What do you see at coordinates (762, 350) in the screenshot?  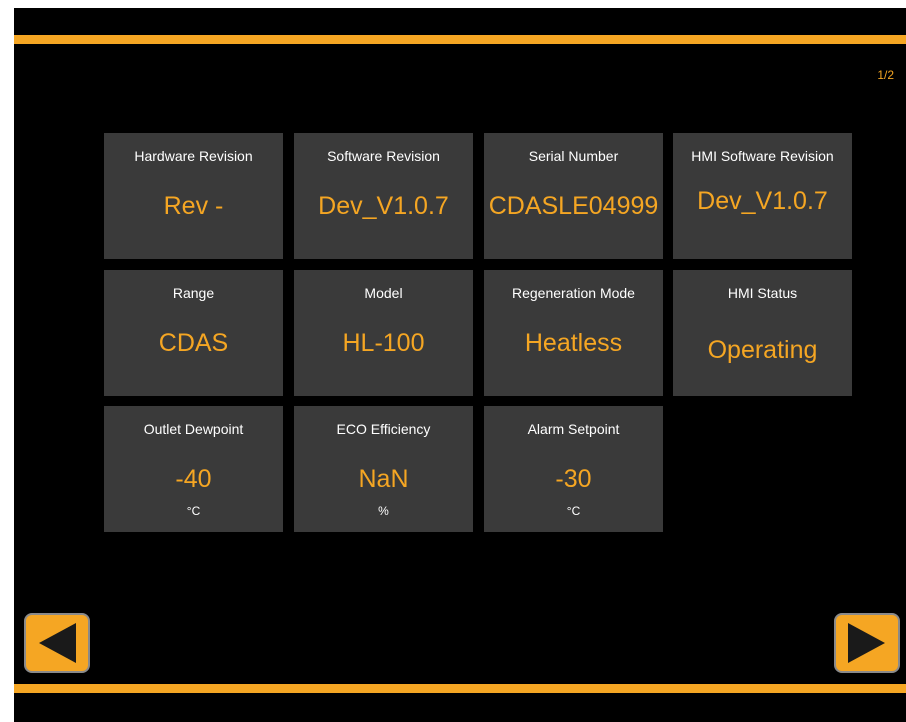 I see `tile-value: Operating` at bounding box center [762, 350].